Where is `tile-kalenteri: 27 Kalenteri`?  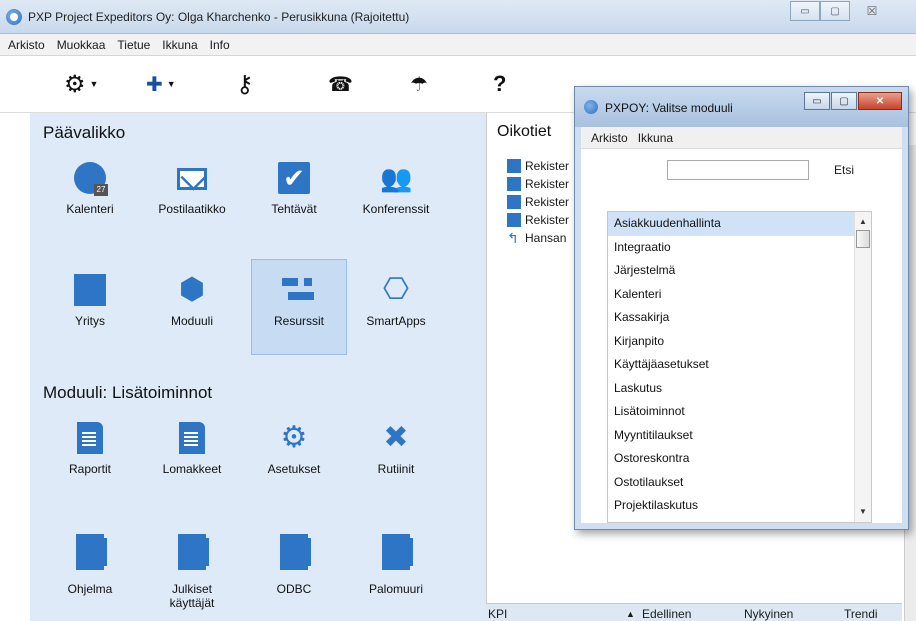
tile-kalenteri: 27 Kalenteri is located at coordinates (90, 196).